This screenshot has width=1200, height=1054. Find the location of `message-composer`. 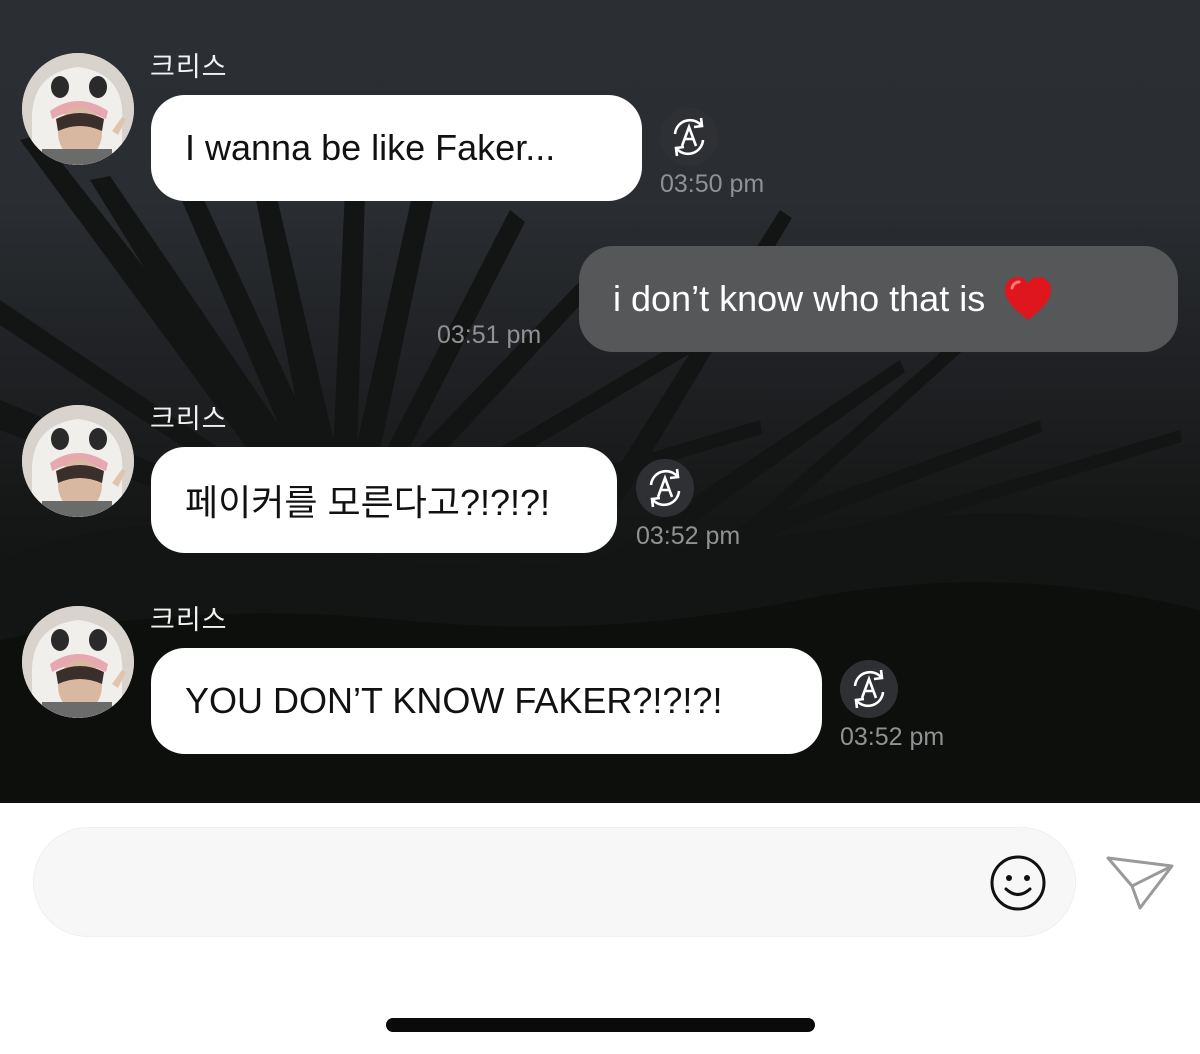

message-composer is located at coordinates (554, 882).